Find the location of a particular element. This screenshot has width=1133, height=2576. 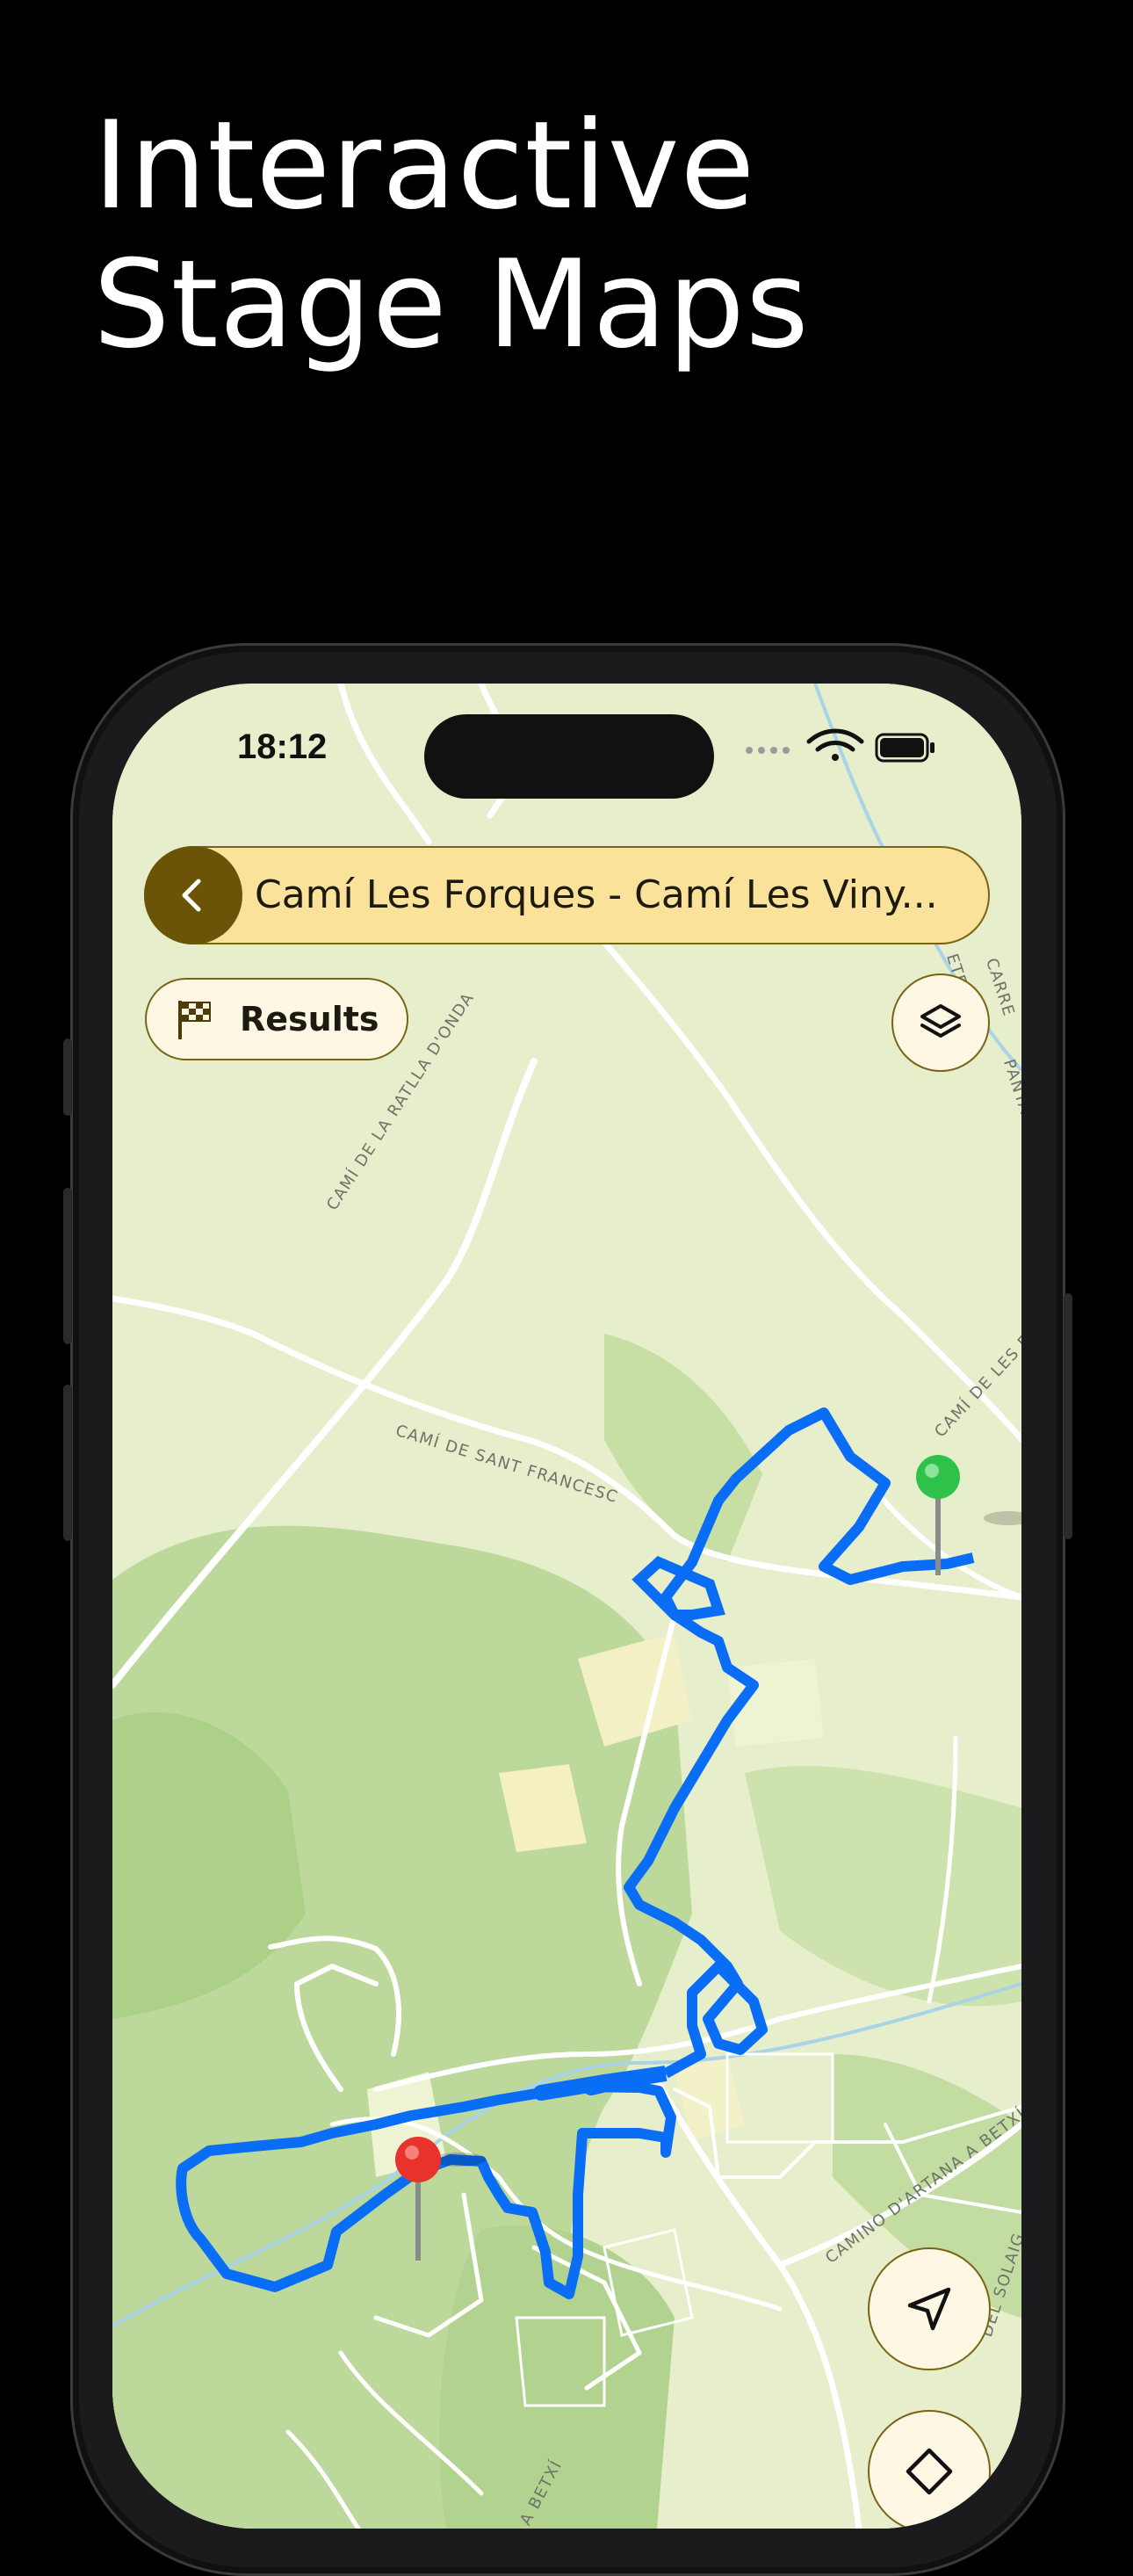

map-mode-button is located at coordinates (929, 2469).